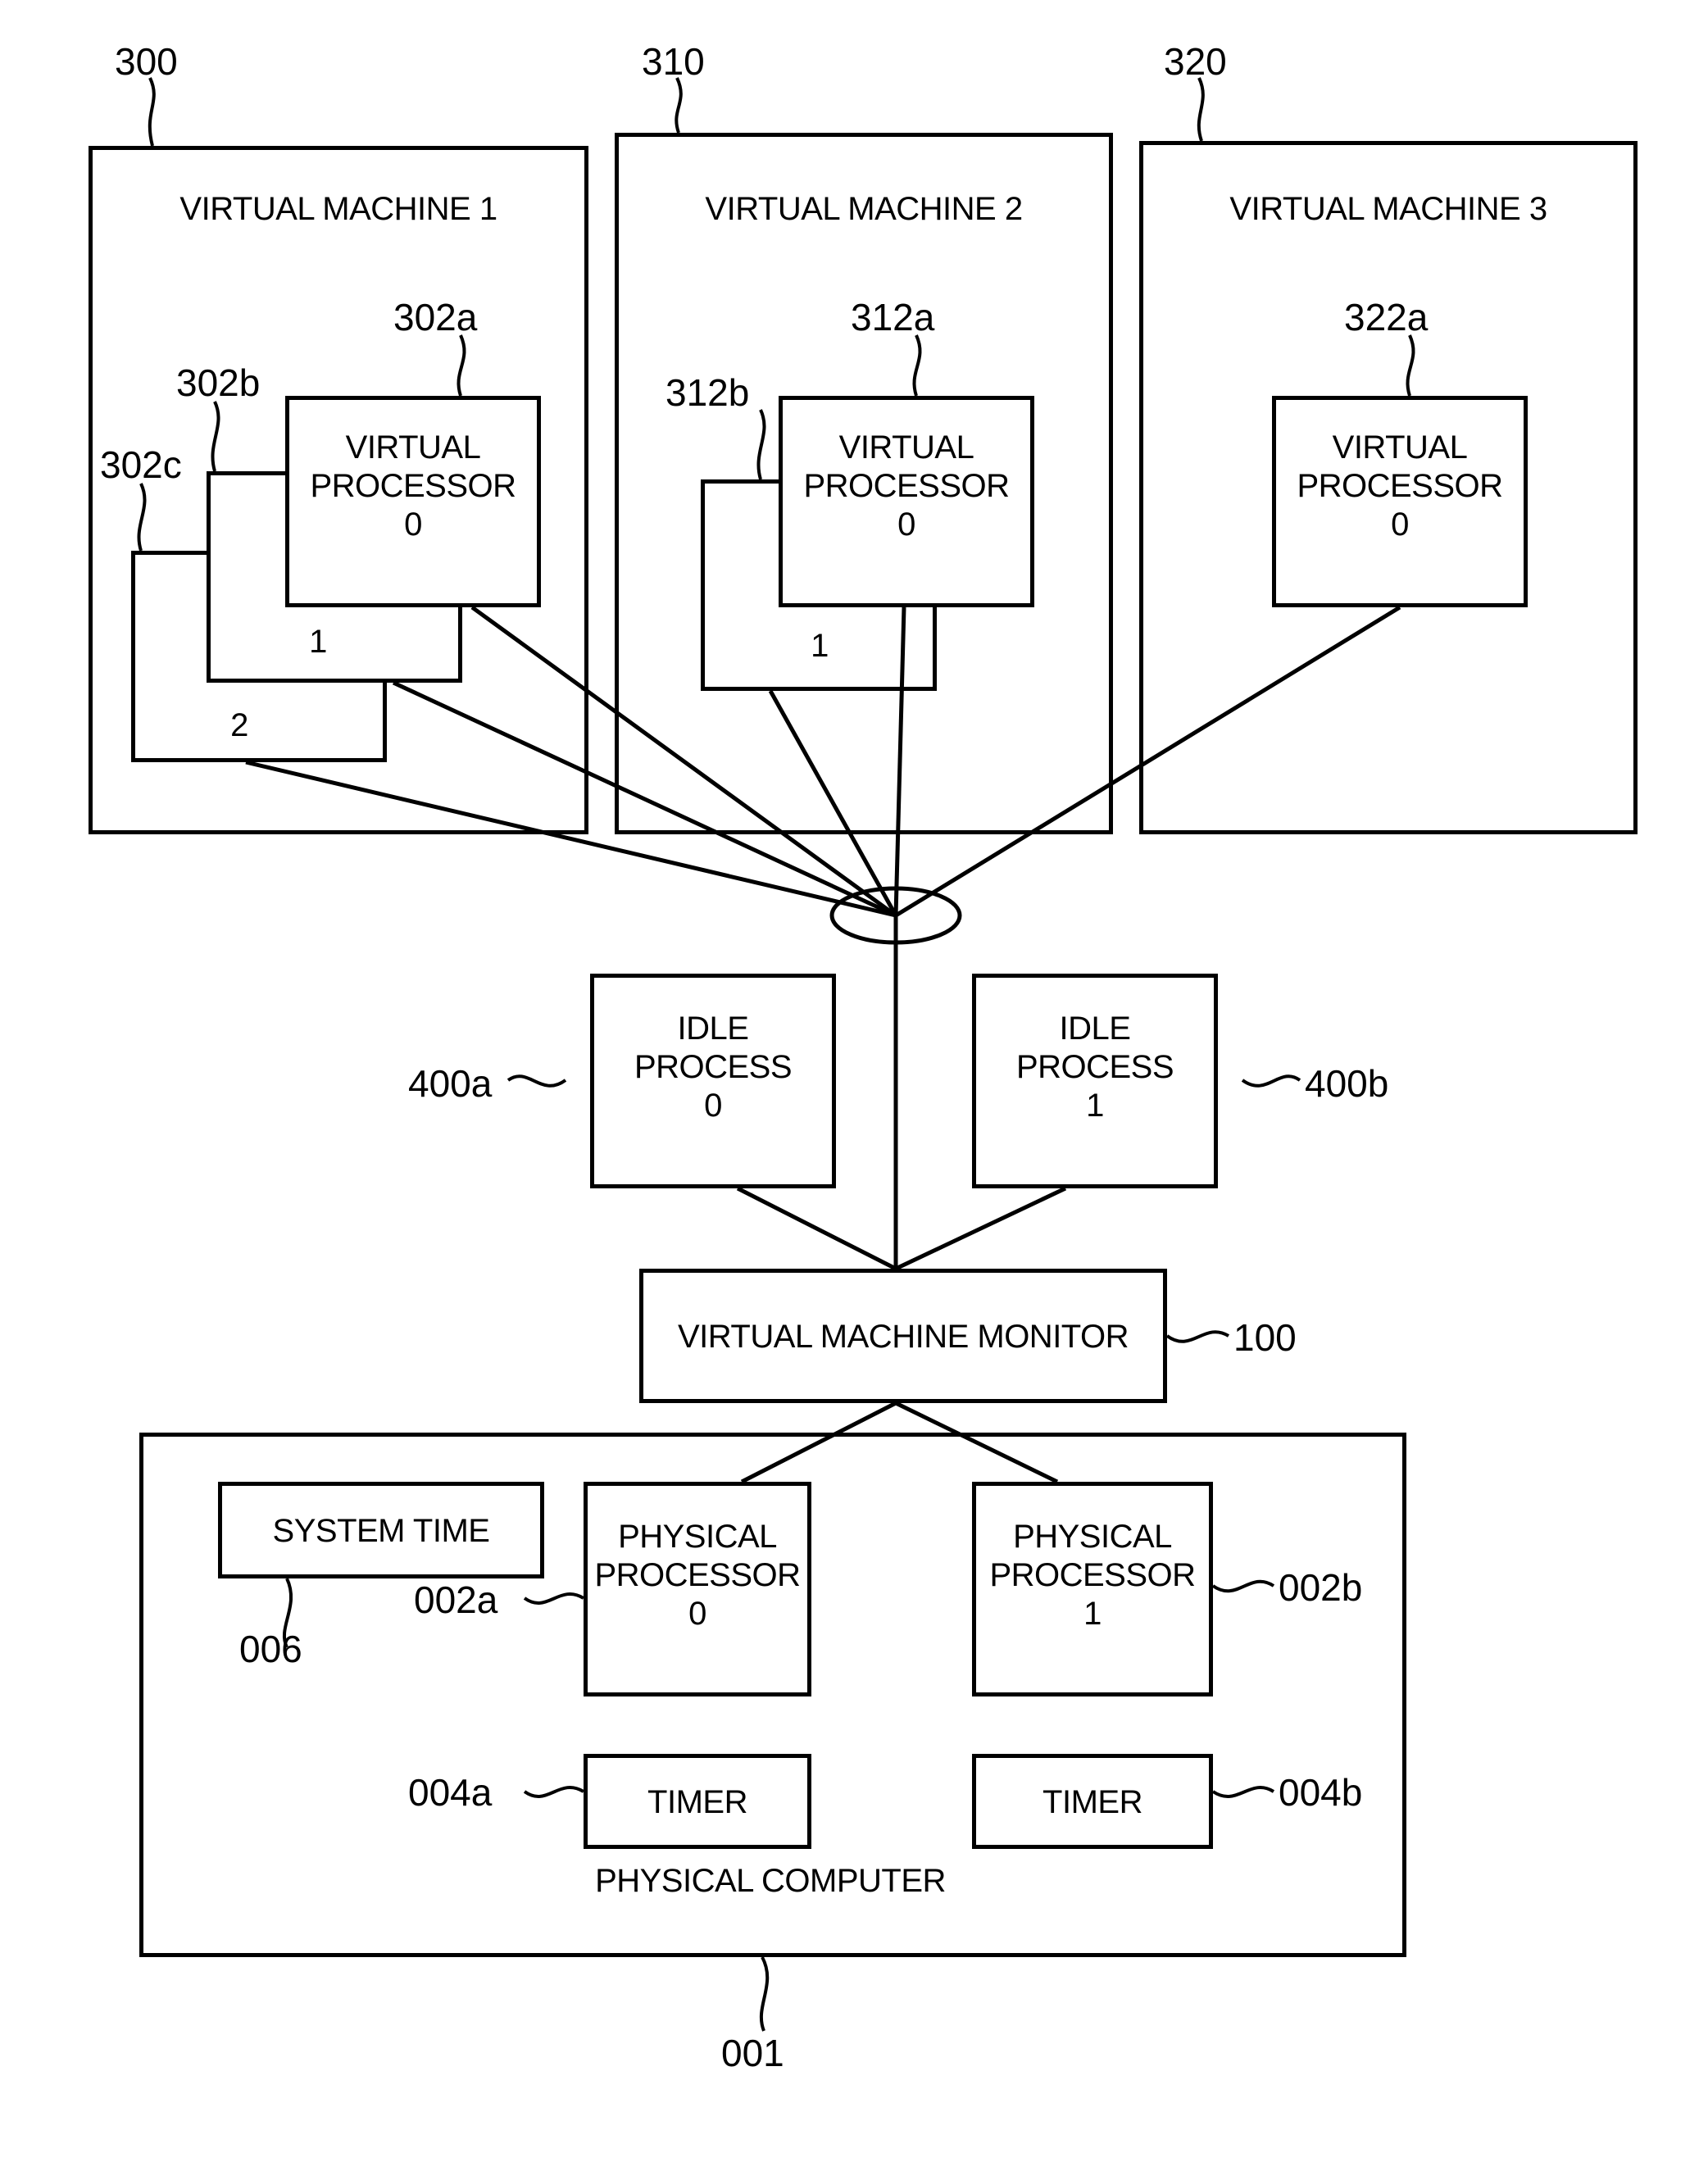 This screenshot has width=1708, height=2162. Describe the element at coordinates (1092, 1576) in the screenshot. I see `physical-processor-1-label: PHYSICAL PROCESSOR 1` at that location.